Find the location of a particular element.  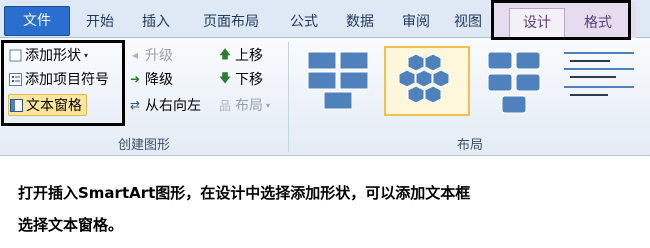

tab-data: 数据 is located at coordinates (360, 22).